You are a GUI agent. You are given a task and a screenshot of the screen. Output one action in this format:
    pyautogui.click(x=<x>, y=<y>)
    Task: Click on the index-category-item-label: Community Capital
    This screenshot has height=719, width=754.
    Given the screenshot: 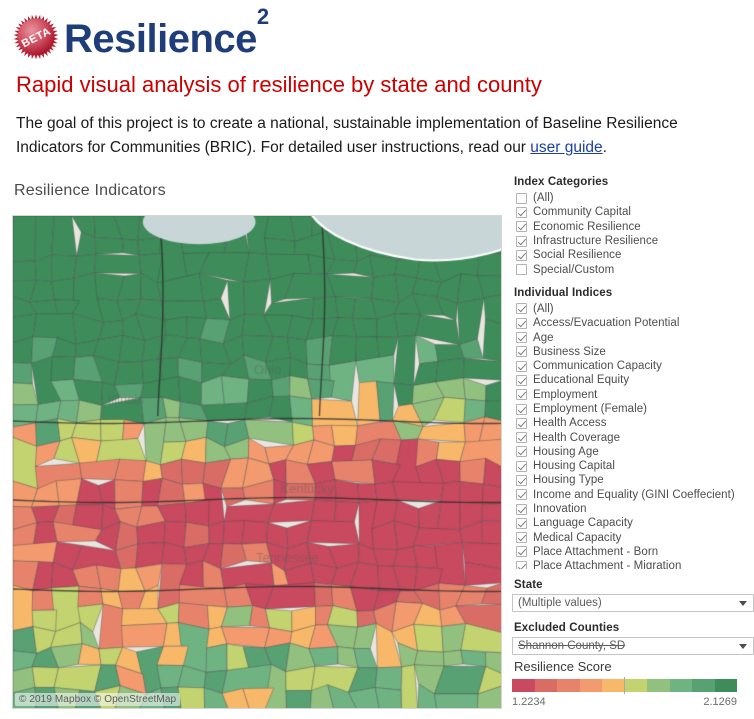 What is the action you would take?
    pyautogui.click(x=582, y=212)
    